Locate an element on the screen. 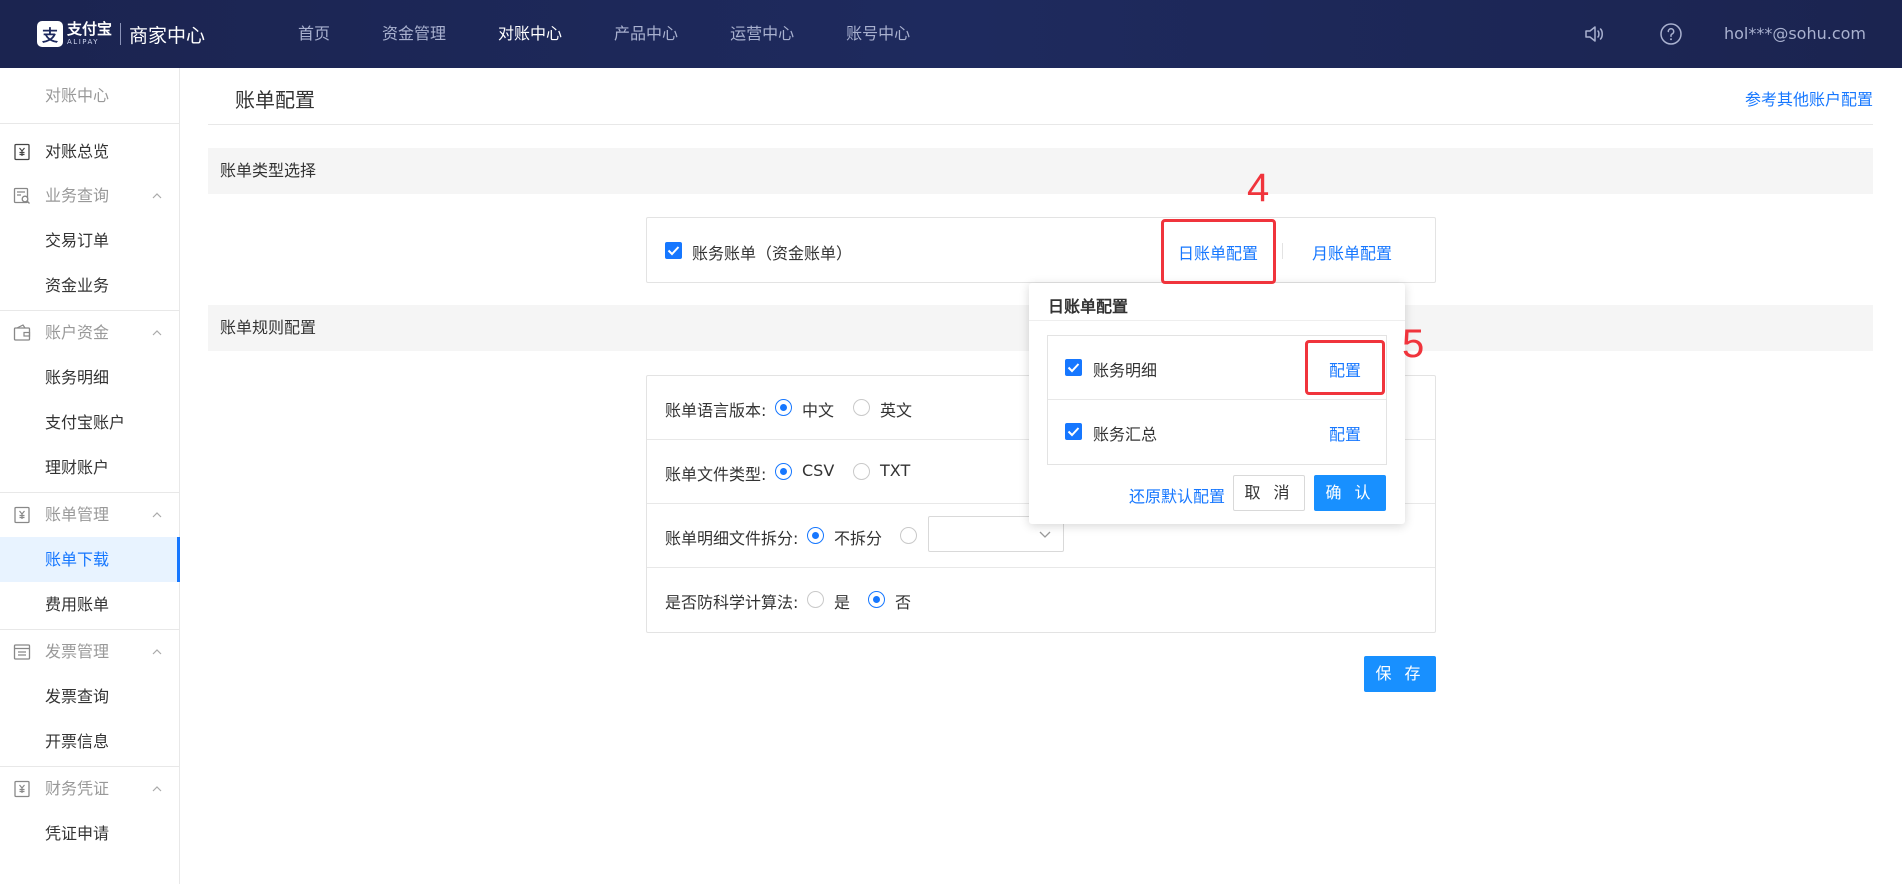 Image resolution: width=1902 pixels, height=884 pixels. sidebar-group-label: 财务凭证 is located at coordinates (77, 788).